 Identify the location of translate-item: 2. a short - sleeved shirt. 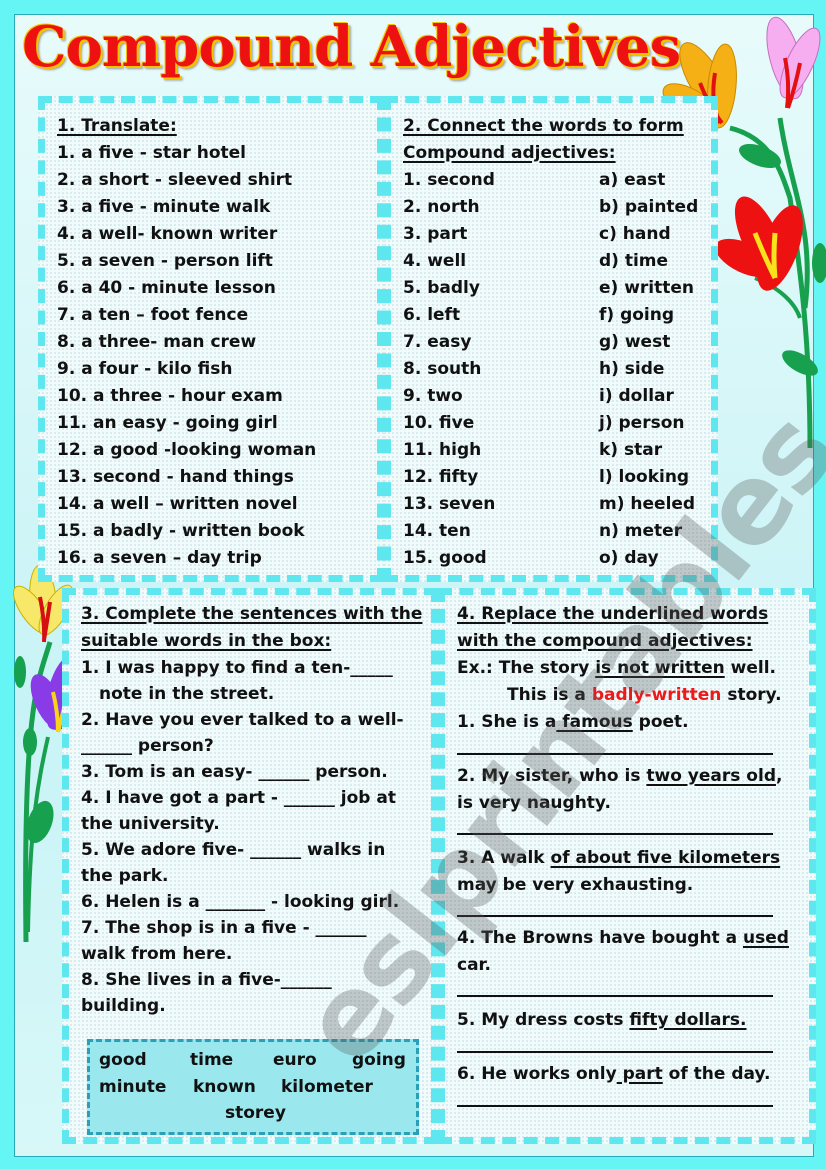
(175, 180).